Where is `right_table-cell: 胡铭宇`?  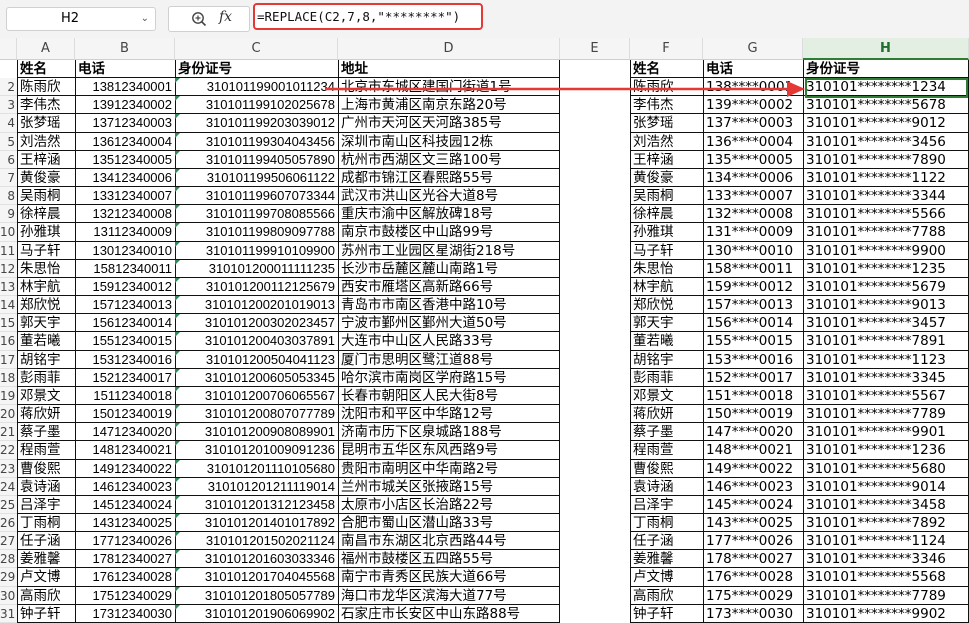 right_table-cell: 胡铭宇 is located at coordinates (666, 360).